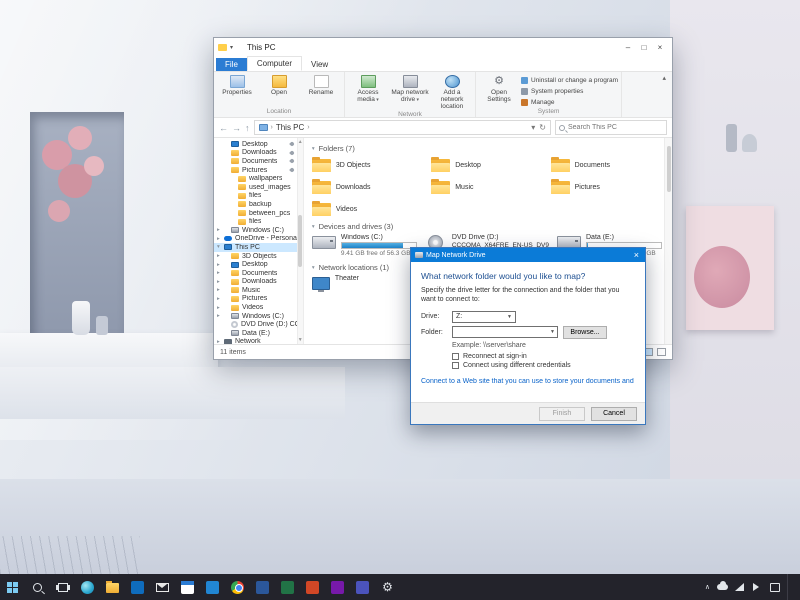  Describe the element at coordinates (274, 63) in the screenshot. I see `tab-computer: Computer` at that location.